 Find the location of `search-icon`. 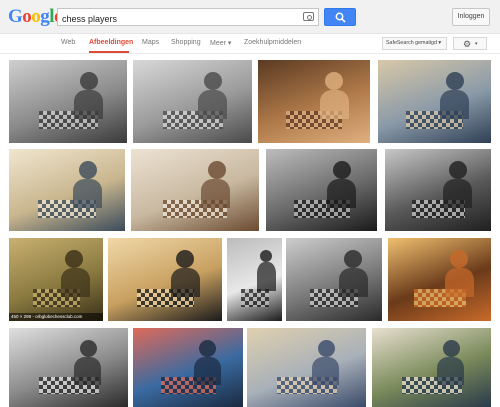

search-icon is located at coordinates (340, 17).